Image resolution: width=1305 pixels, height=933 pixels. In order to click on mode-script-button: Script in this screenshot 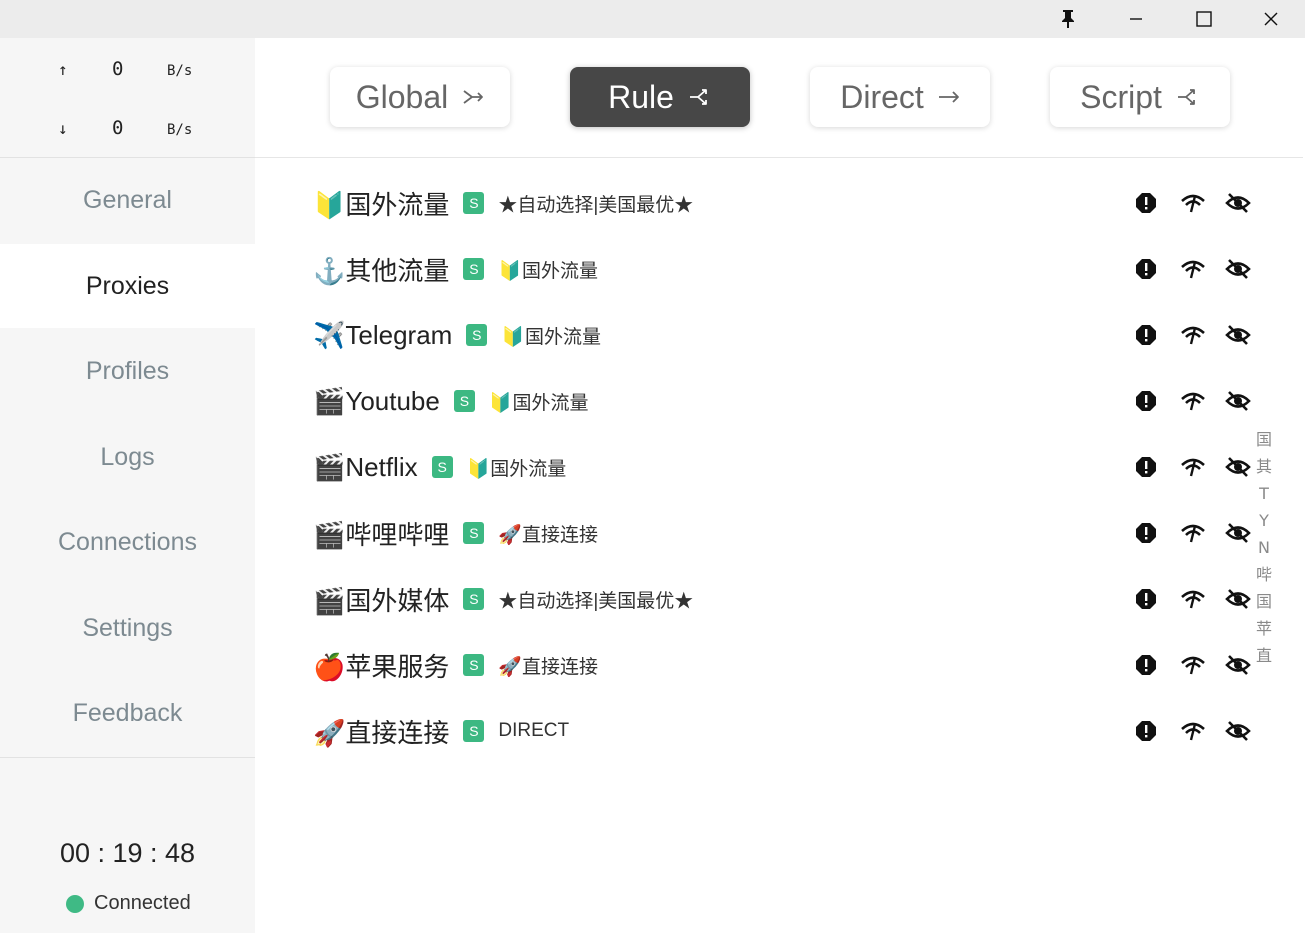, I will do `click(1140, 97)`.